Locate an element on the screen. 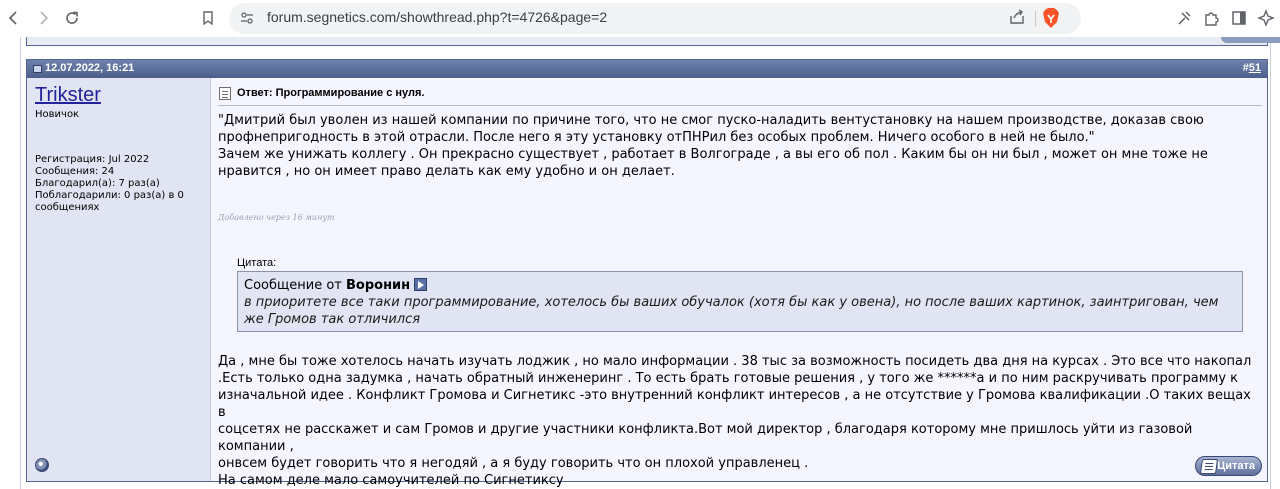 The image size is (1280, 489). user-thanked: Благодарил(а): 7 раз(а) is located at coordinates (97, 183).